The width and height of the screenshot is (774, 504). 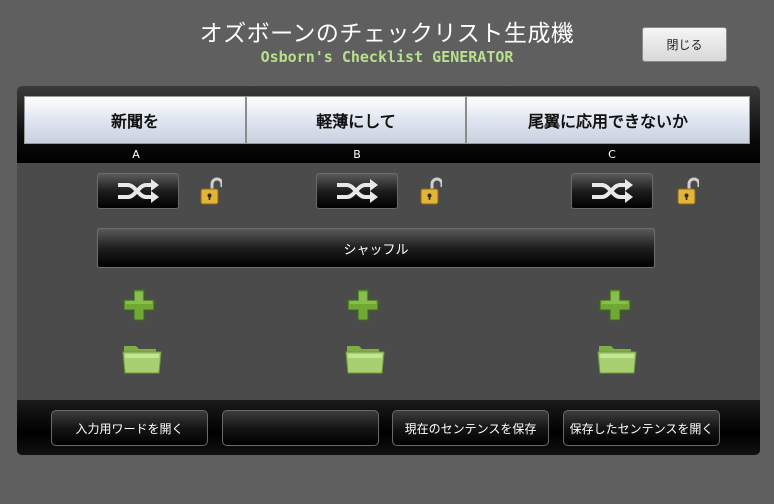 I want to click on word-cell-b: 軽薄にして, so click(x=357, y=120).